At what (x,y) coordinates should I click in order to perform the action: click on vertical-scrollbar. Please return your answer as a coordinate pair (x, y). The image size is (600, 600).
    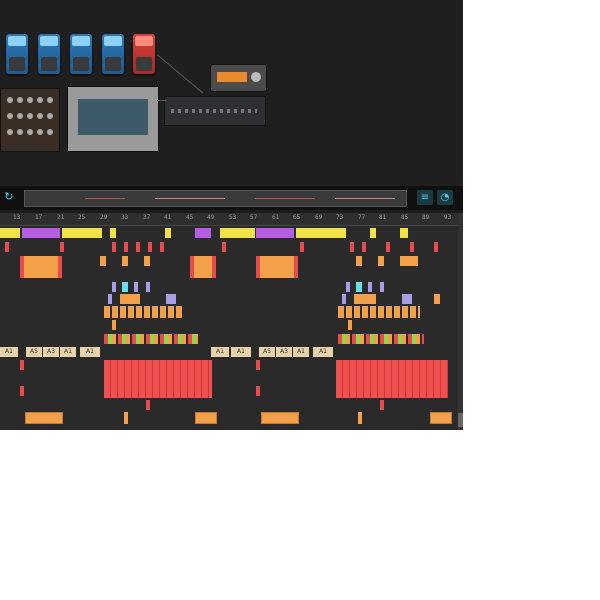
    Looking at the image, I should click on (460, 321).